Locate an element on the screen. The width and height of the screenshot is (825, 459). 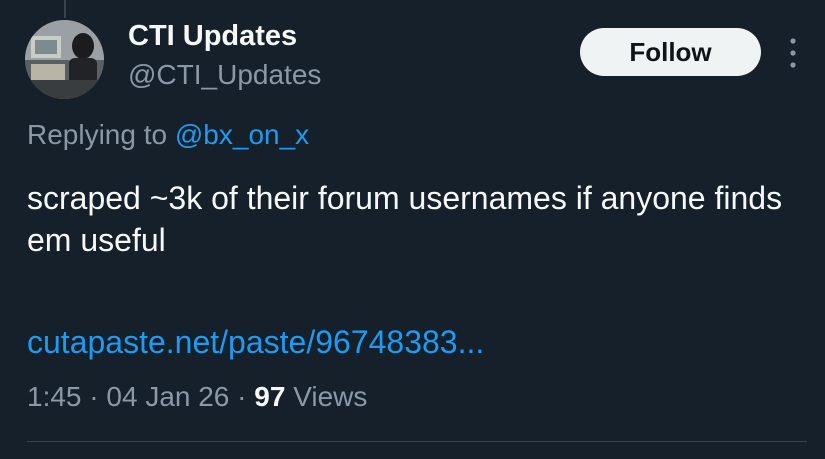
avatar-image-icon is located at coordinates (64, 59).